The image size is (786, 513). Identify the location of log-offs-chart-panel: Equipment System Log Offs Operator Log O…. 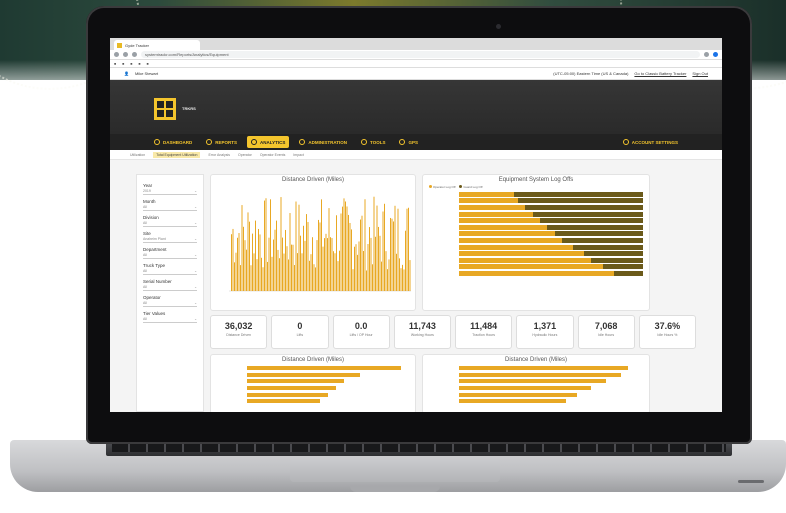
(536, 242).